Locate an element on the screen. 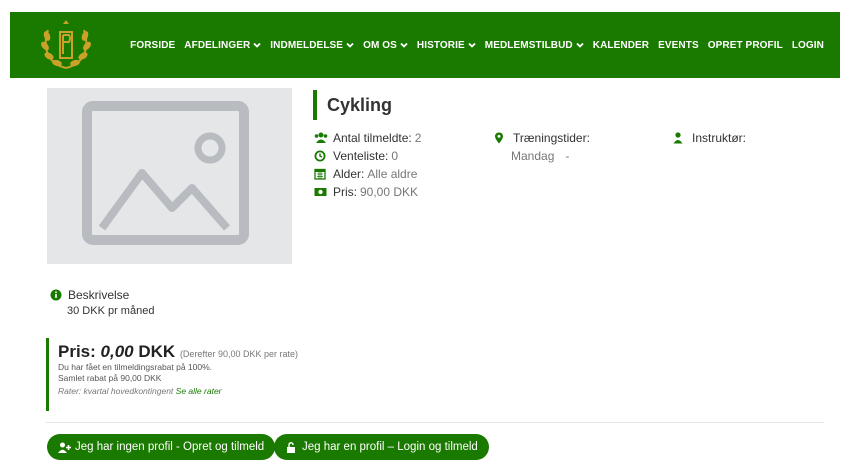 The height and width of the screenshot is (466, 851). waitlist-label: Venteliste: is located at coordinates (361, 156).